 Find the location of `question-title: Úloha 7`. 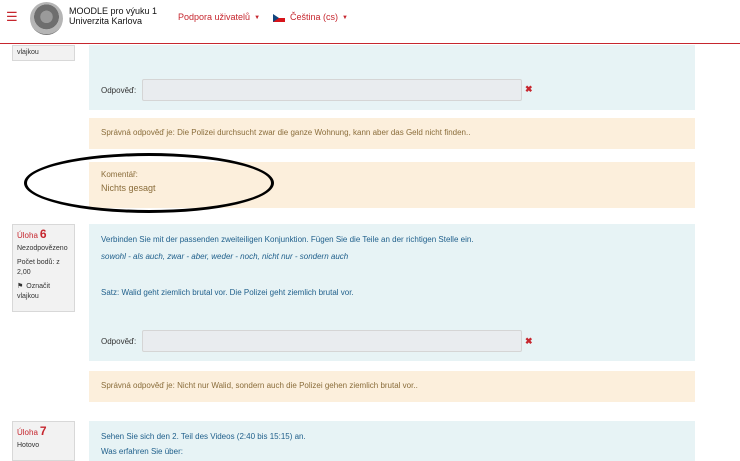

question-title: Úloha 7 is located at coordinates (32, 431).